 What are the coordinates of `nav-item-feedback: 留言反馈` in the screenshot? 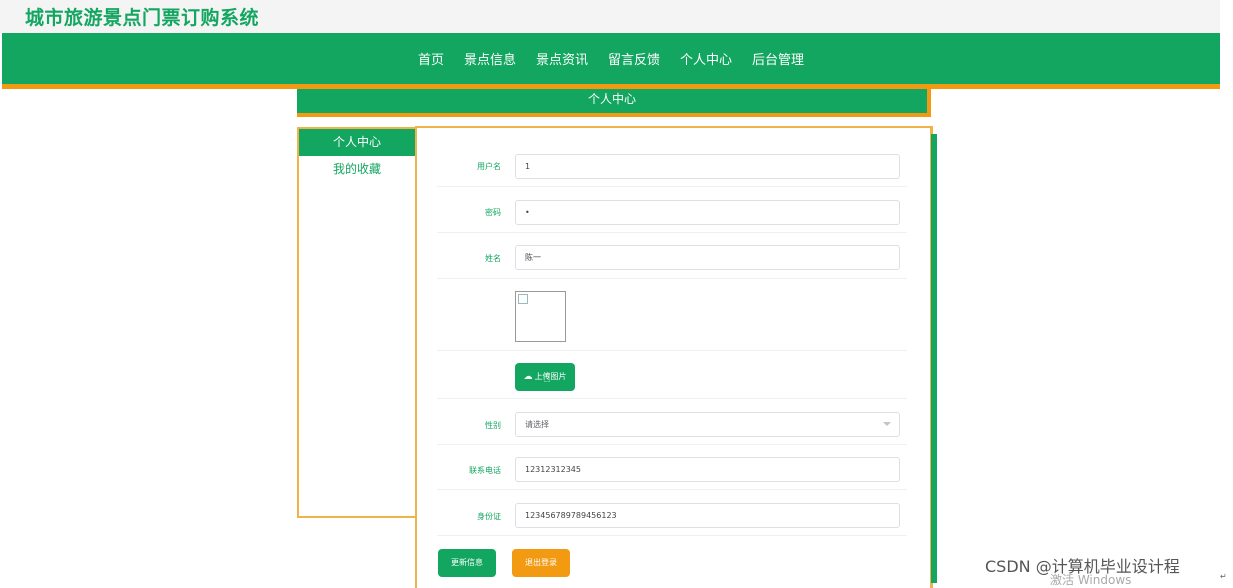 It's located at (634, 58).